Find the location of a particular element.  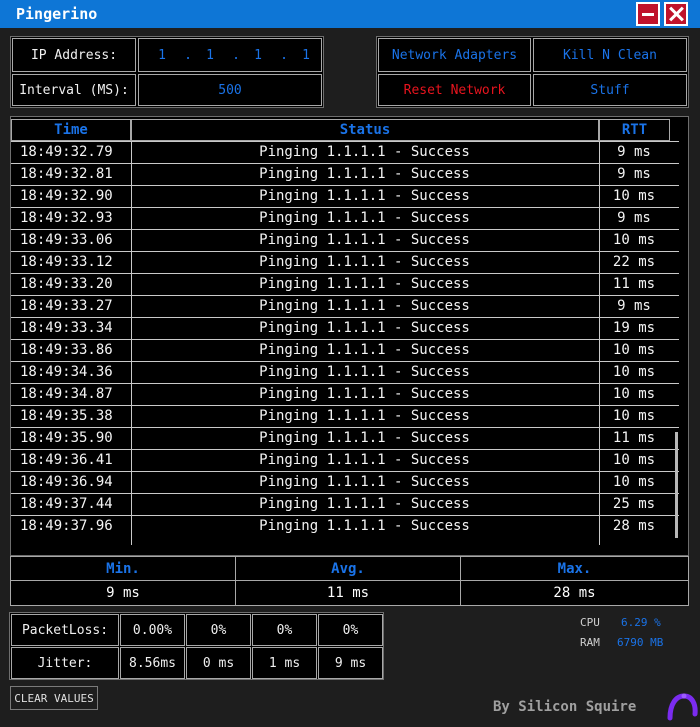

min-value: 9 ms is located at coordinates (123, 593).